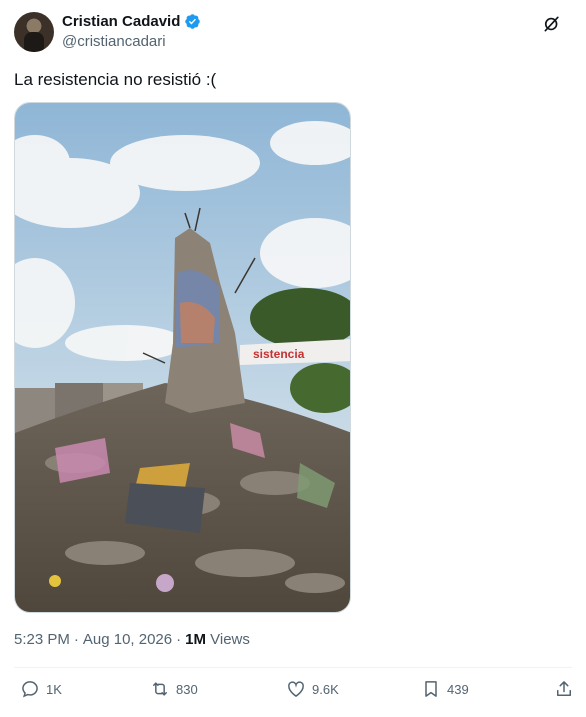  What do you see at coordinates (121, 21) in the screenshot?
I see `author-display-name: Cristian Cadavid` at bounding box center [121, 21].